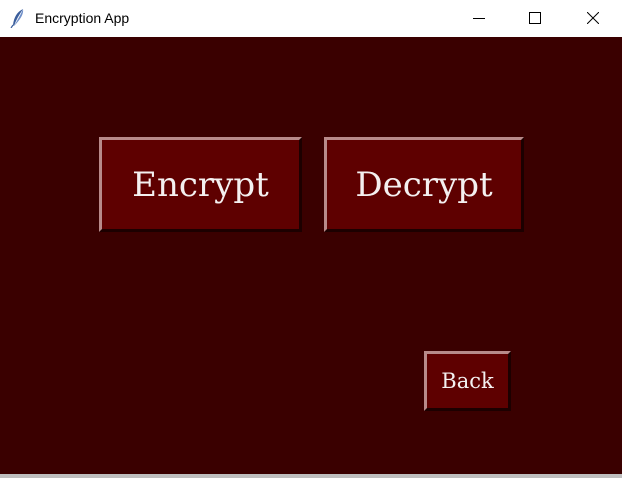  I want to click on maximize-button, so click(535, 18).